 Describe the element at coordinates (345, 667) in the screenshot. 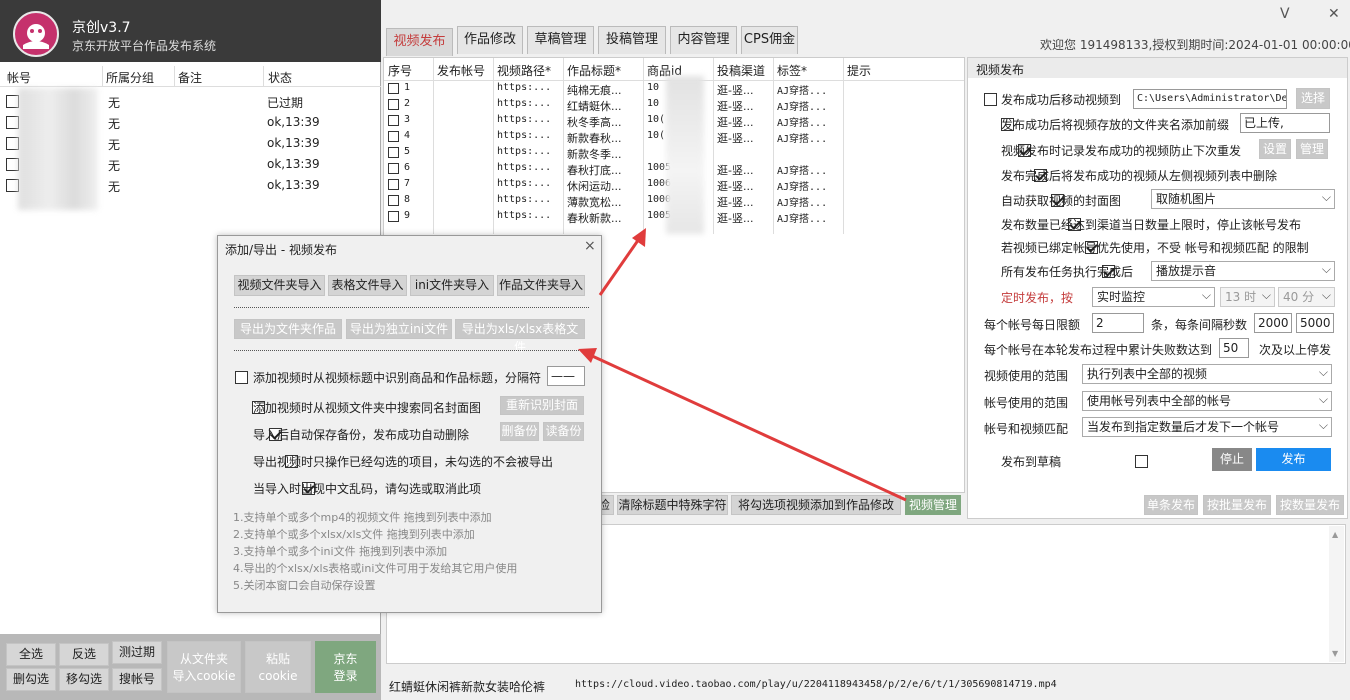

I see `jd-login-button: 京东 登录` at that location.